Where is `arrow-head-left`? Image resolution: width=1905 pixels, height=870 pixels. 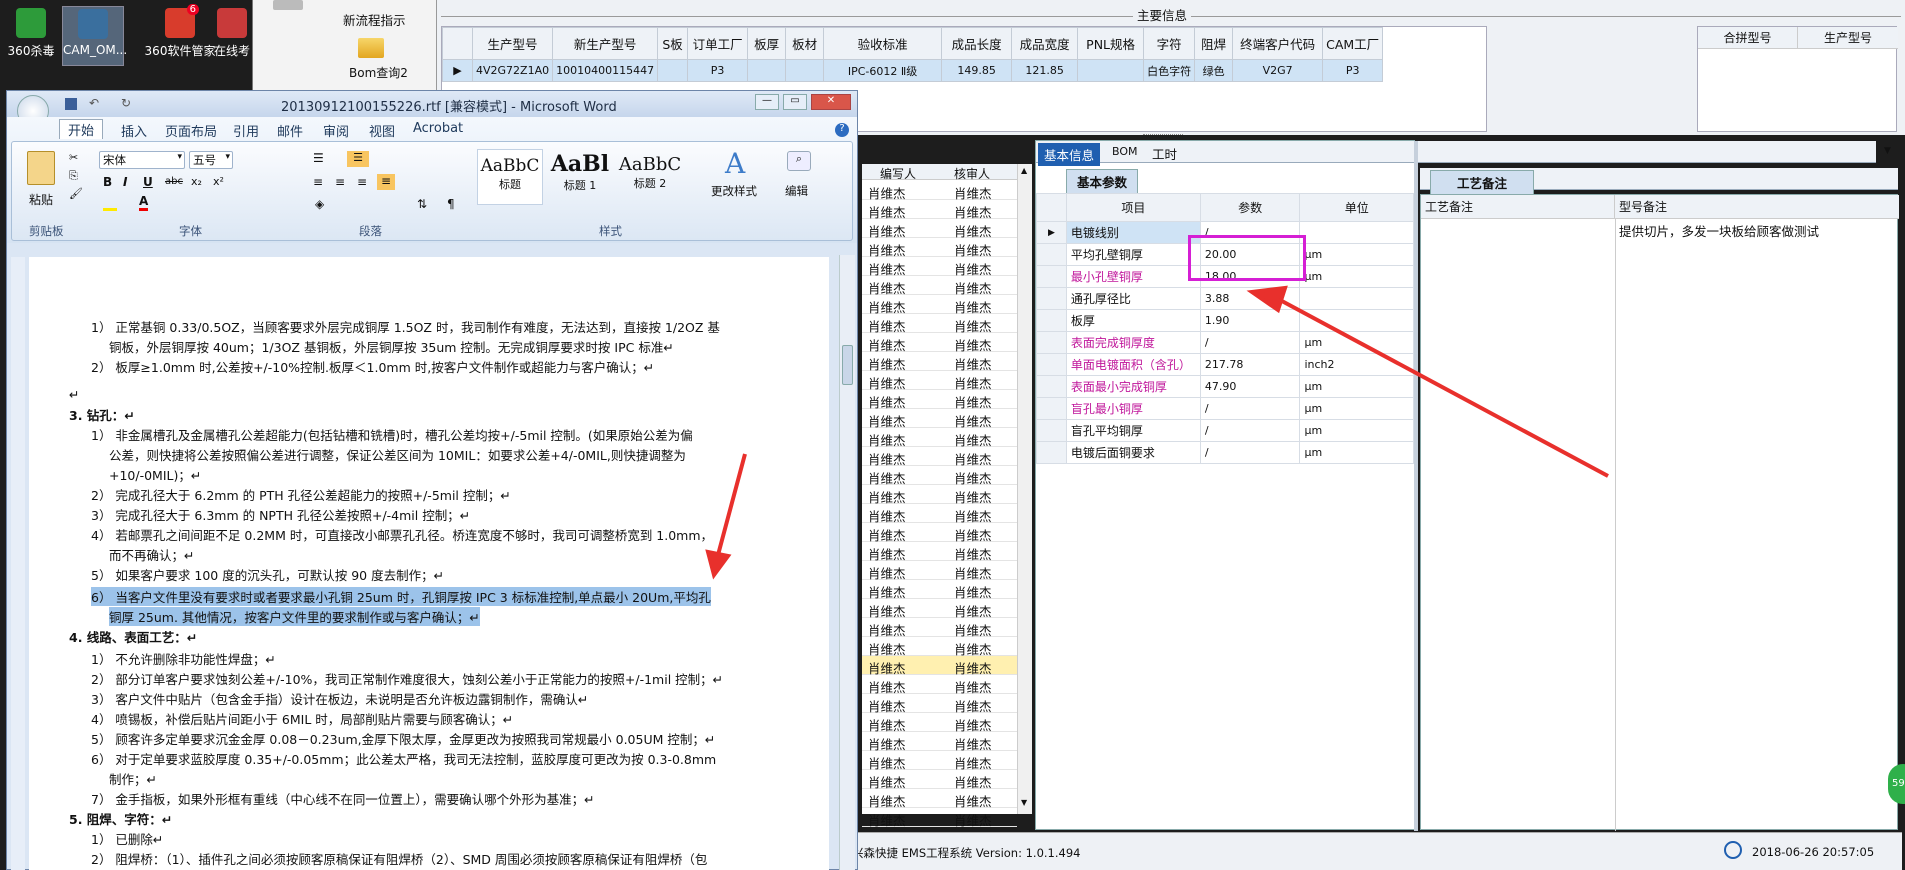 arrow-head-left is located at coordinates (1267, 299).